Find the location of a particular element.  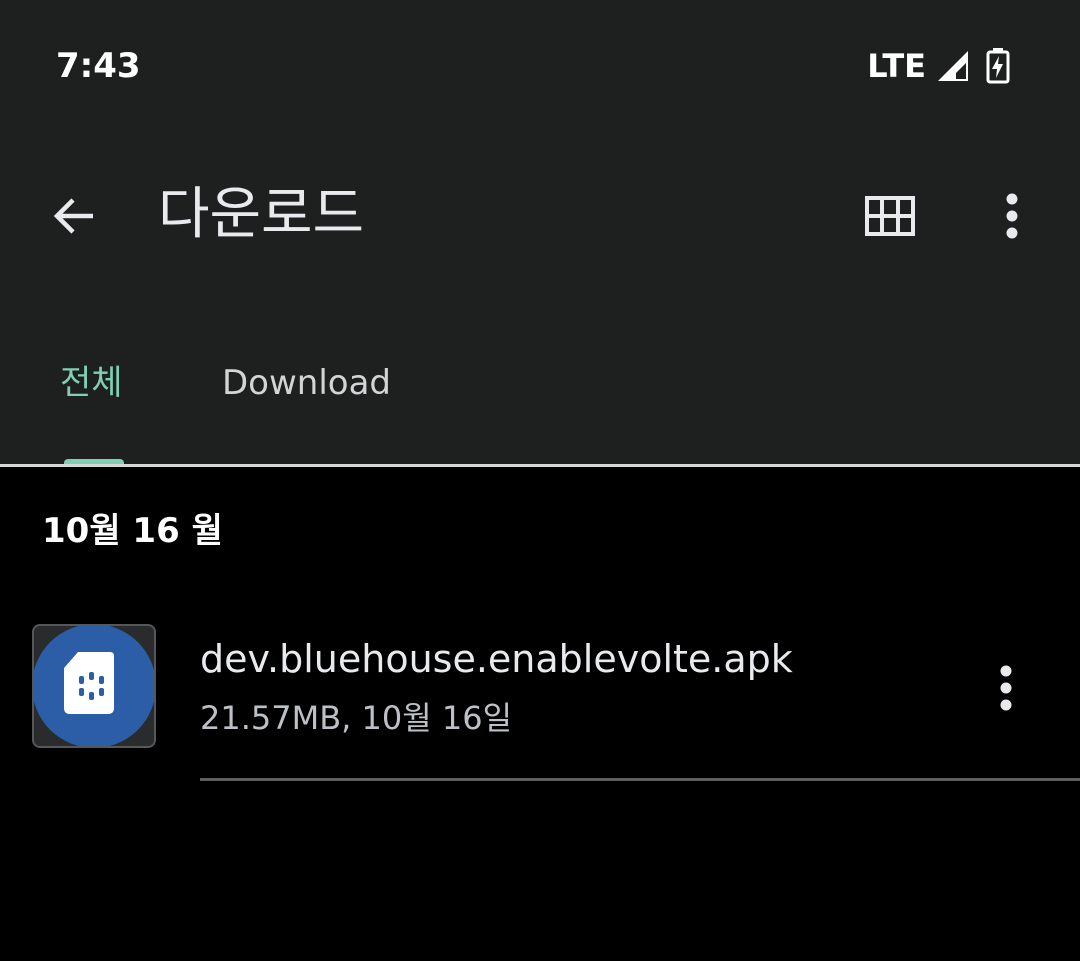

date-section-header: 10월 16 월 is located at coordinates (132, 531).